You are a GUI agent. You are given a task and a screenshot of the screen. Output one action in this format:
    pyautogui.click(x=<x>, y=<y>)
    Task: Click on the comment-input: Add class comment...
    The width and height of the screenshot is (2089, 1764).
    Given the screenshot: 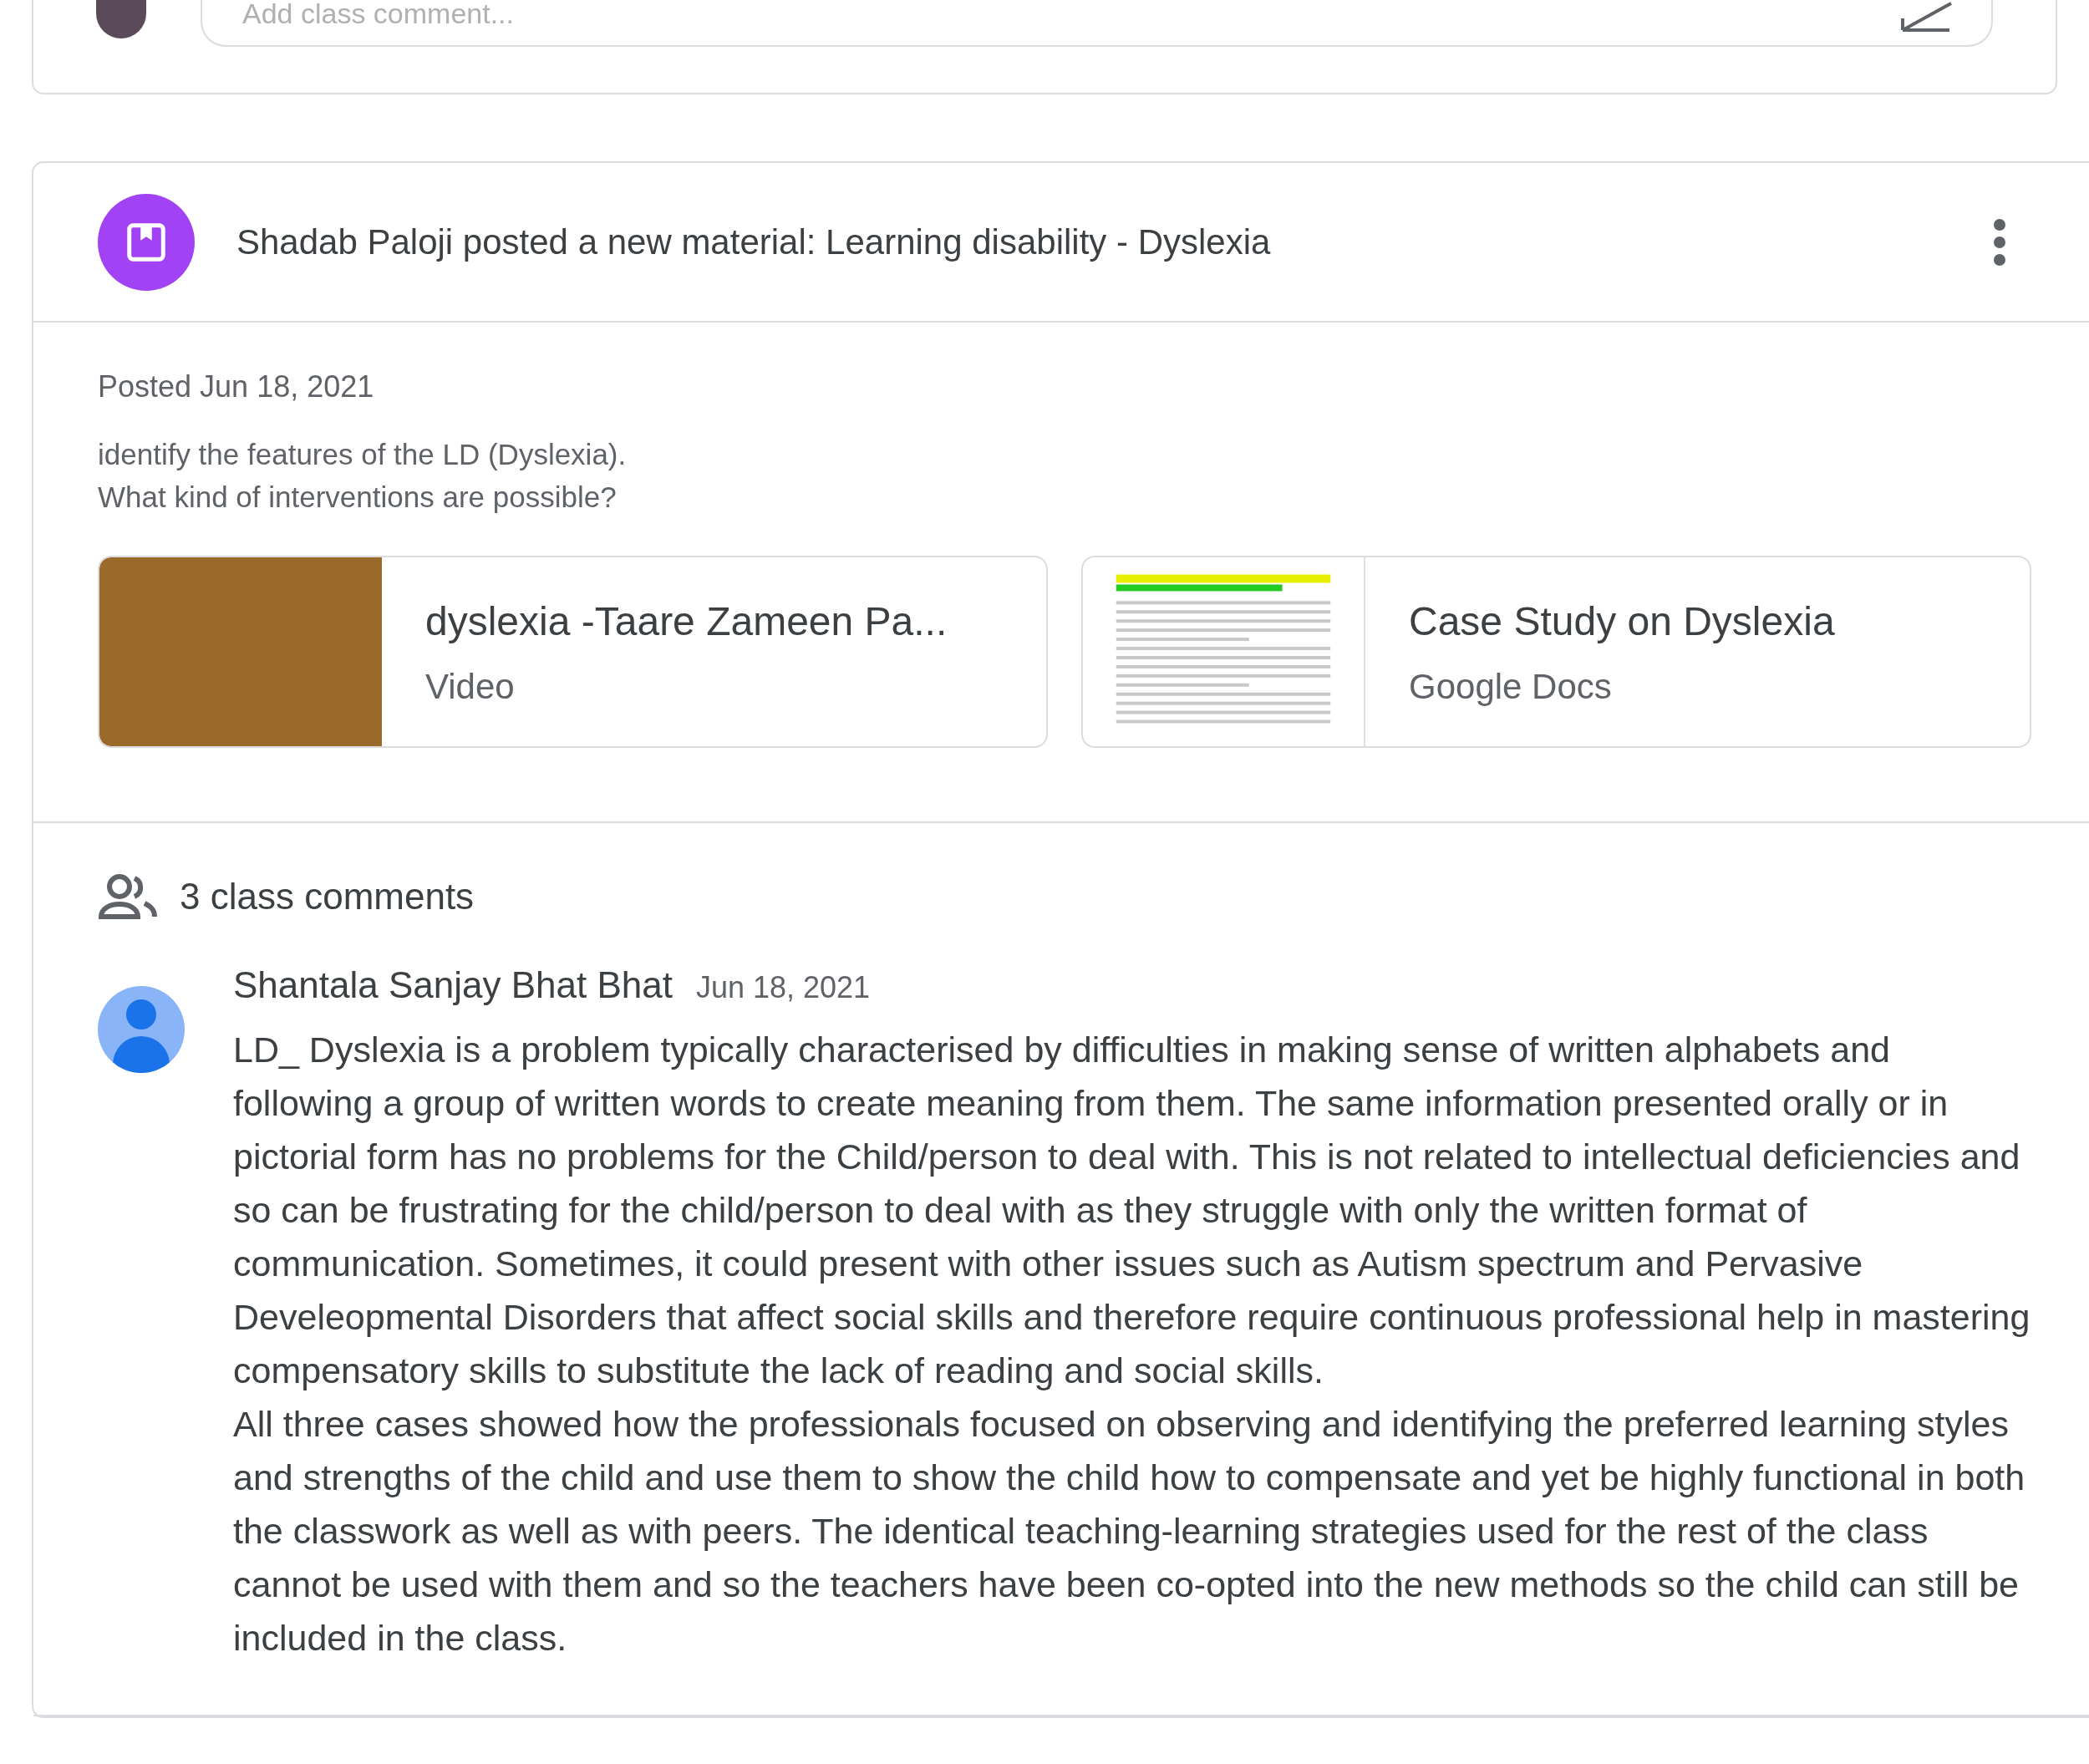 What is the action you would take?
    pyautogui.click(x=1097, y=23)
    